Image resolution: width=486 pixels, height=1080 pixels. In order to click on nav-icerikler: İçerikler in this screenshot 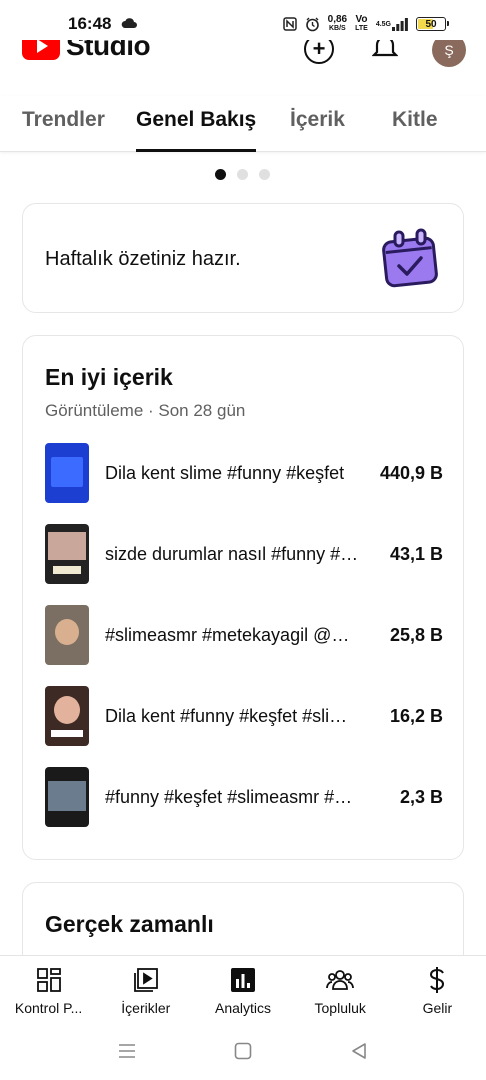, I will do `click(145, 988)`.